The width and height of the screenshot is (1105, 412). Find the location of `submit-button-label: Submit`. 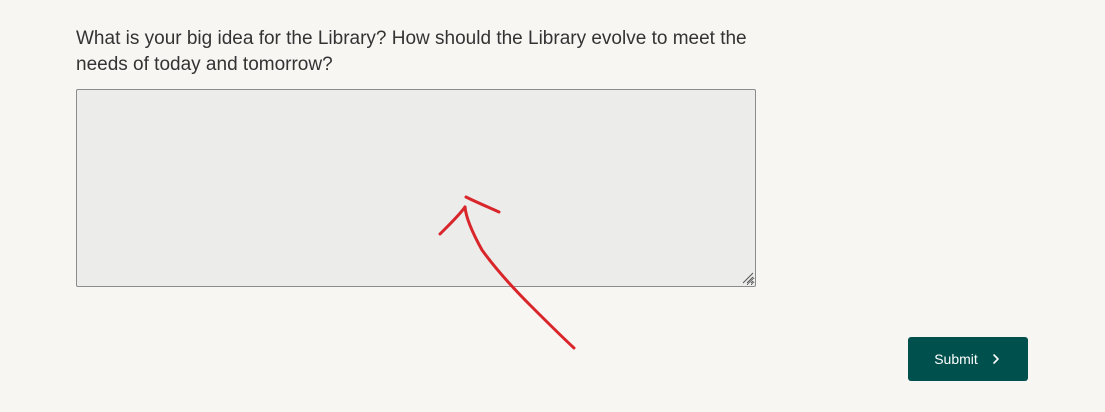

submit-button-label: Submit is located at coordinates (956, 359).